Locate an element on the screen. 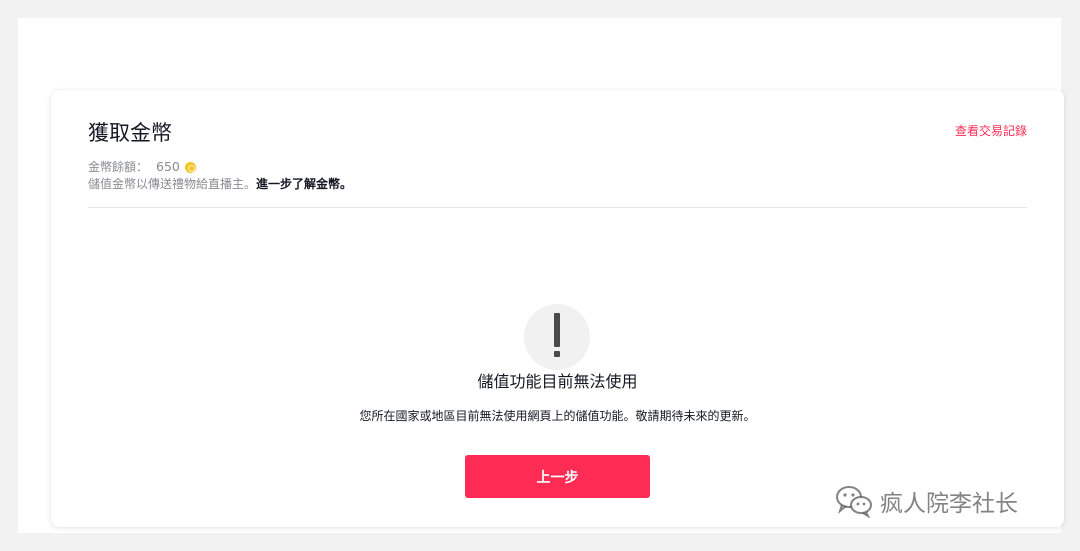  coin-description: 儲值金幣以傳送禮物給直播主。進一步了解金幣。 is located at coordinates (220, 184).